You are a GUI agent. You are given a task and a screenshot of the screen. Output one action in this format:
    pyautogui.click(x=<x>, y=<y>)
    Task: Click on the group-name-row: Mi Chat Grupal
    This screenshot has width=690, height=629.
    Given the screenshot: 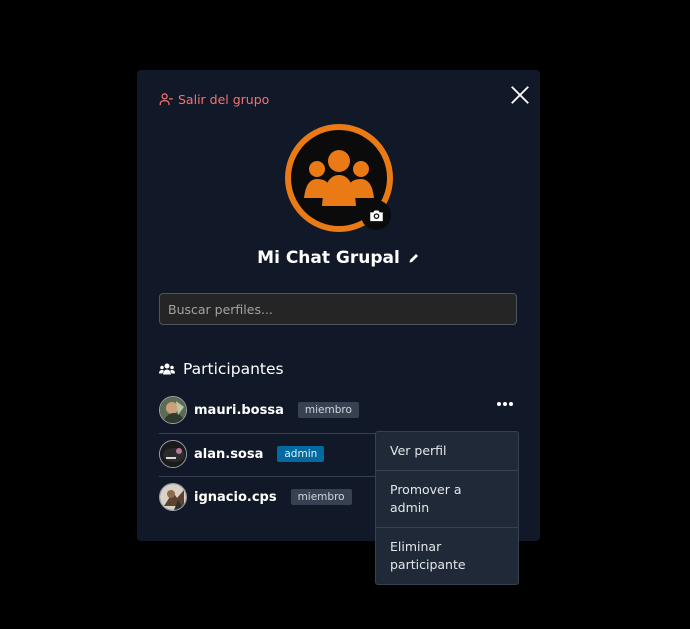 What is the action you would take?
    pyautogui.click(x=338, y=258)
    